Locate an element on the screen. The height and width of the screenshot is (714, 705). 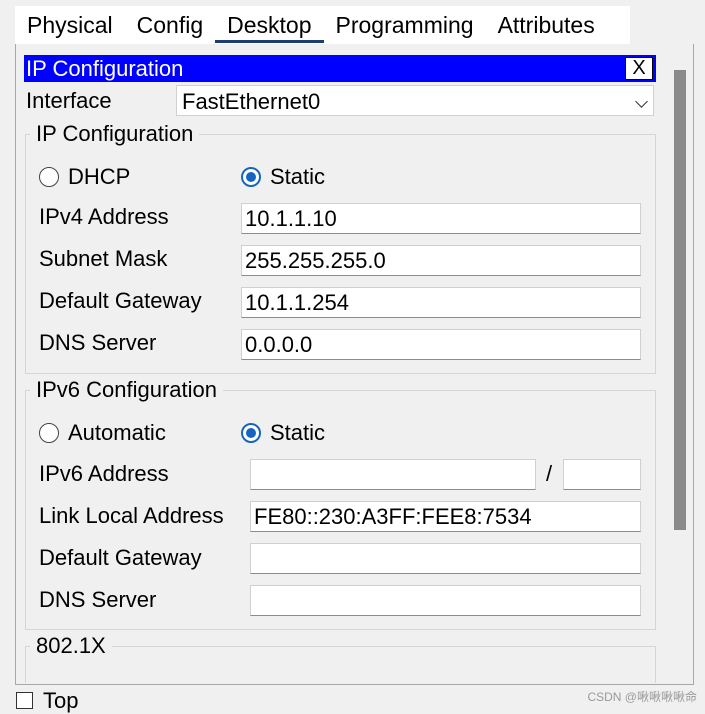
ipv6-prefix-field is located at coordinates (602, 474).